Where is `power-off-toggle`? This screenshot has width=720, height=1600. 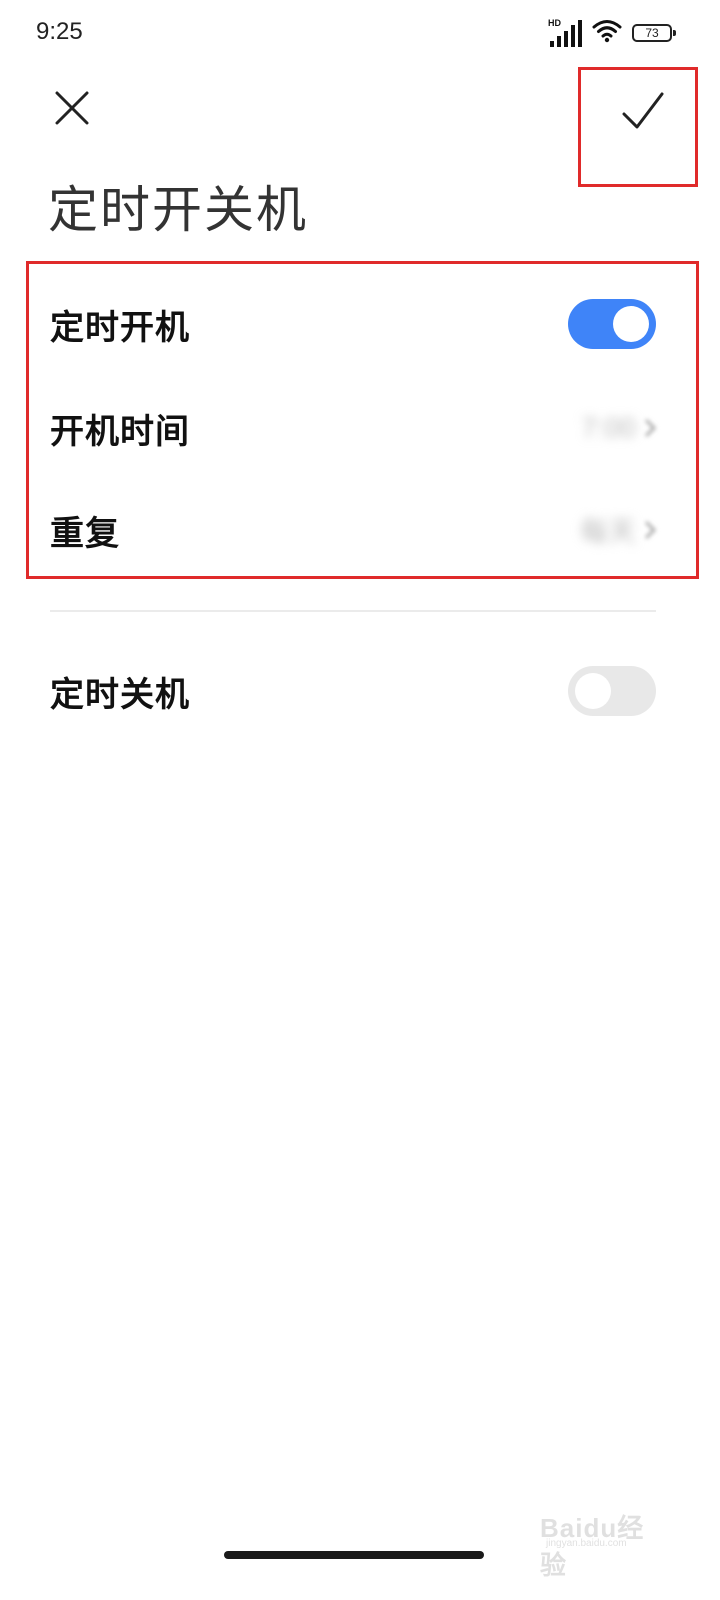 power-off-toggle is located at coordinates (612, 691).